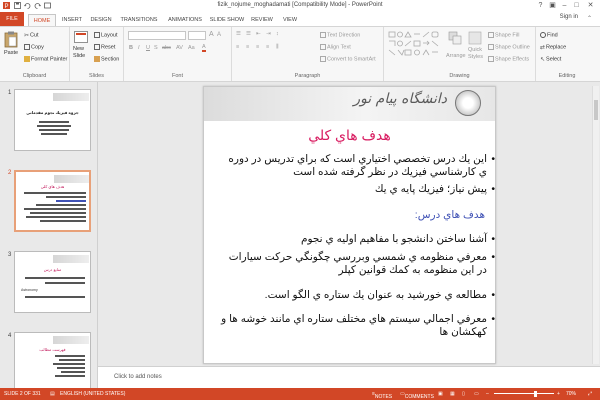 The width and height of the screenshot is (600, 400). Describe the element at coordinates (106, 35) in the screenshot. I see `layout-button: Layout` at that location.